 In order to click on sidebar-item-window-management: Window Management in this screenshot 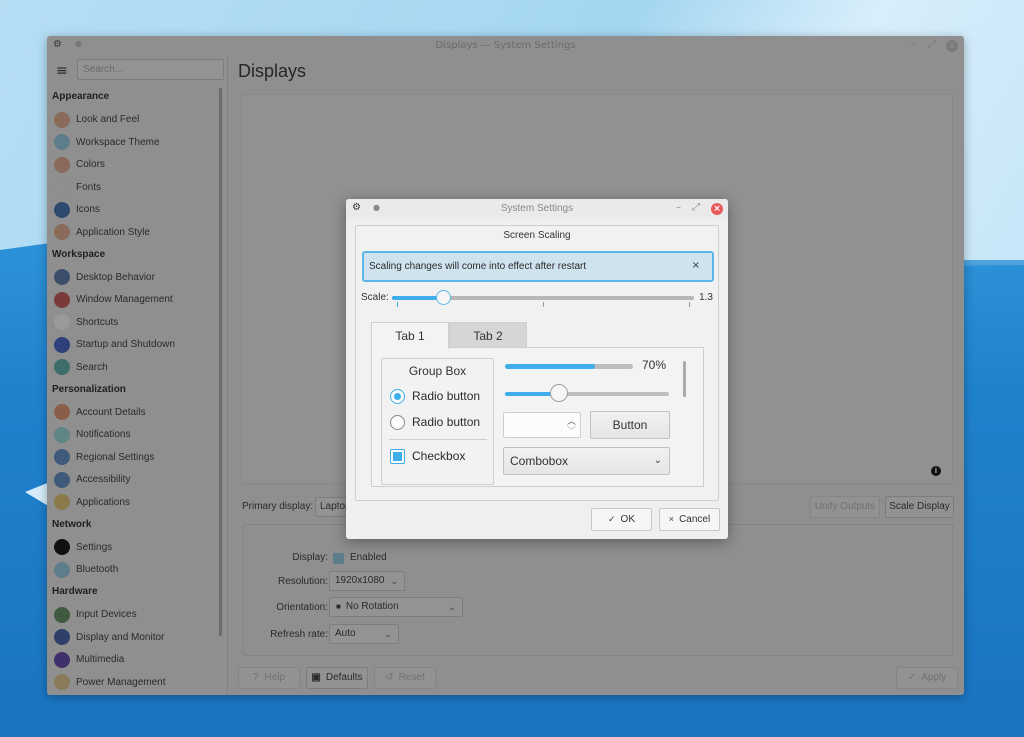, I will do `click(134, 300)`.